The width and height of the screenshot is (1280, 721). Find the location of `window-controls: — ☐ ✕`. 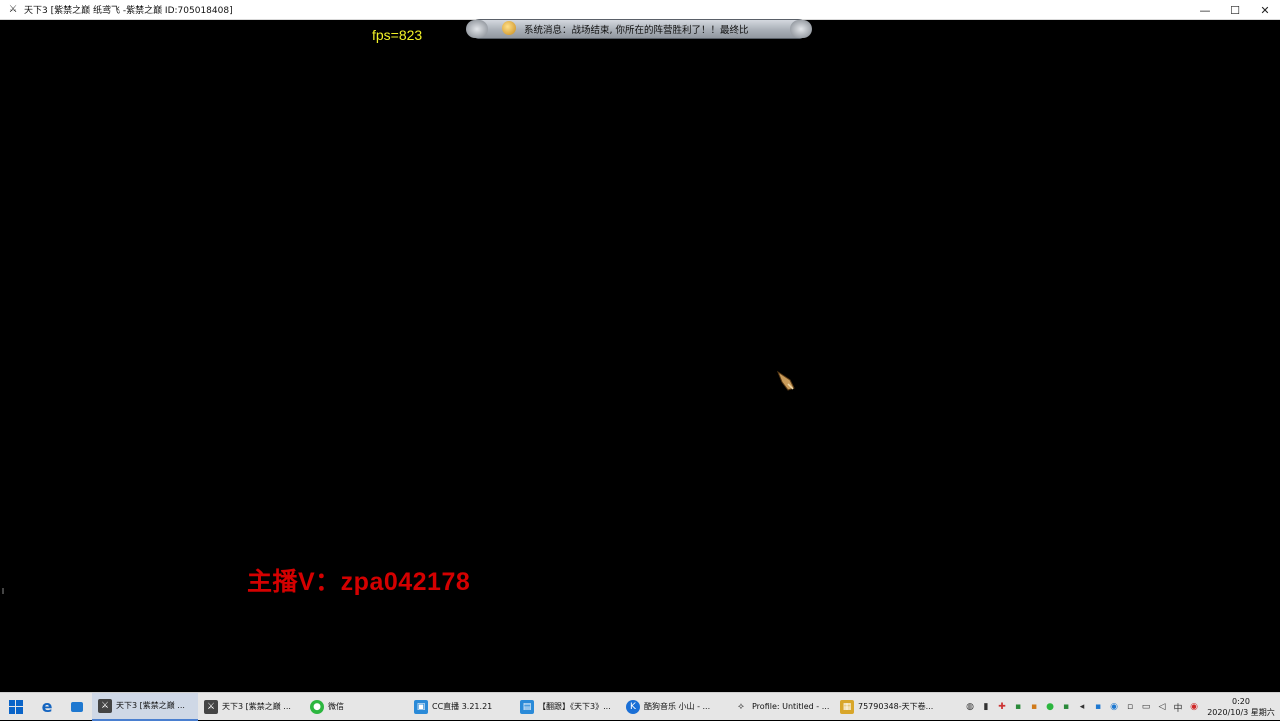

window-controls: — ☐ ✕ is located at coordinates (1235, 10).